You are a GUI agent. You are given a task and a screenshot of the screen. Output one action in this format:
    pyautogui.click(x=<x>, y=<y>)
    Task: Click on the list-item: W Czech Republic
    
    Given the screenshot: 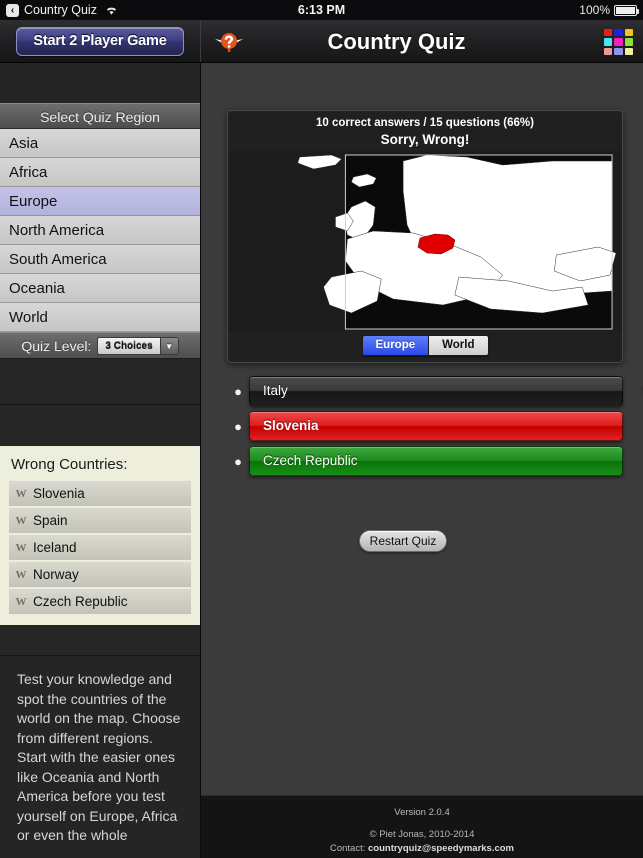 What is the action you would take?
    pyautogui.click(x=100, y=601)
    